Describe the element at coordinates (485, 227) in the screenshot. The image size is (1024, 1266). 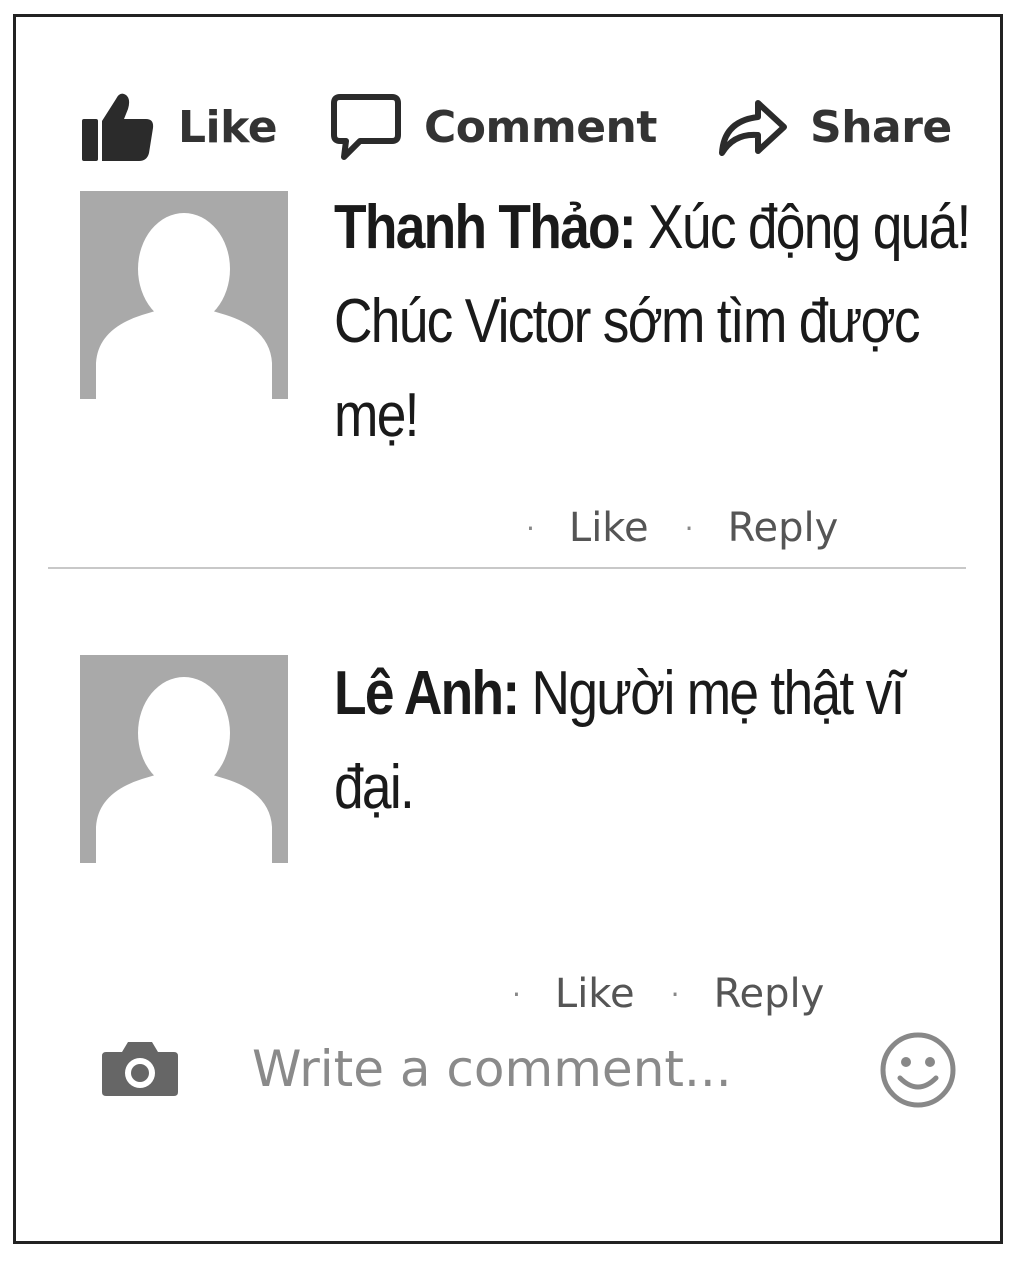
I see `comment-author: Thanh Thảo:` at that location.